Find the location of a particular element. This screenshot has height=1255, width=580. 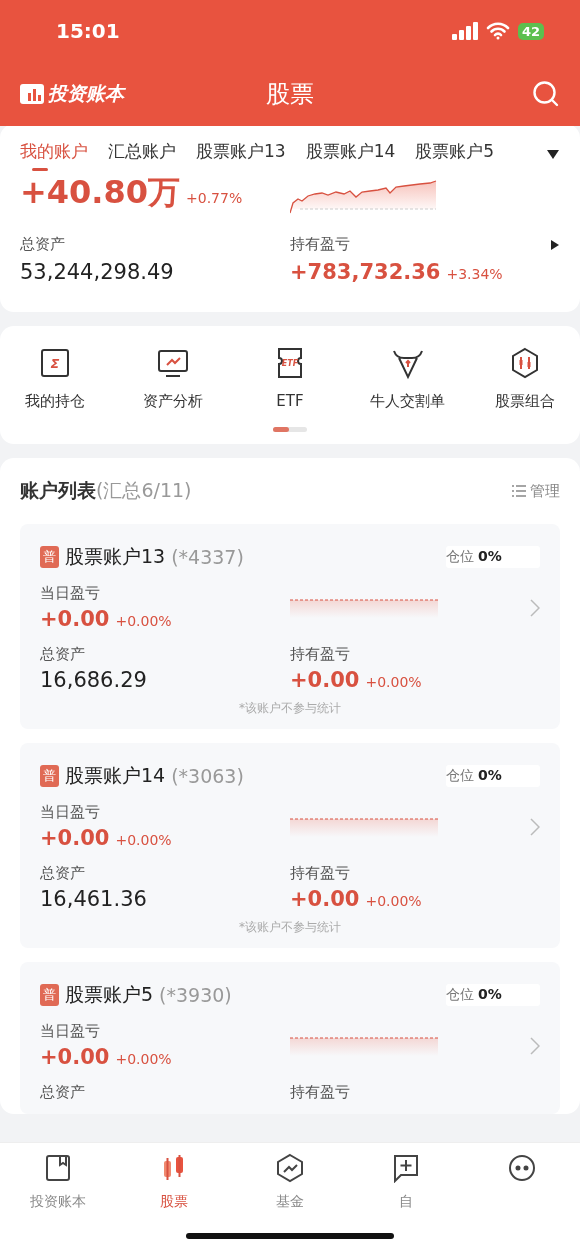

app-logo-text: 投资账本 is located at coordinates (86, 93).